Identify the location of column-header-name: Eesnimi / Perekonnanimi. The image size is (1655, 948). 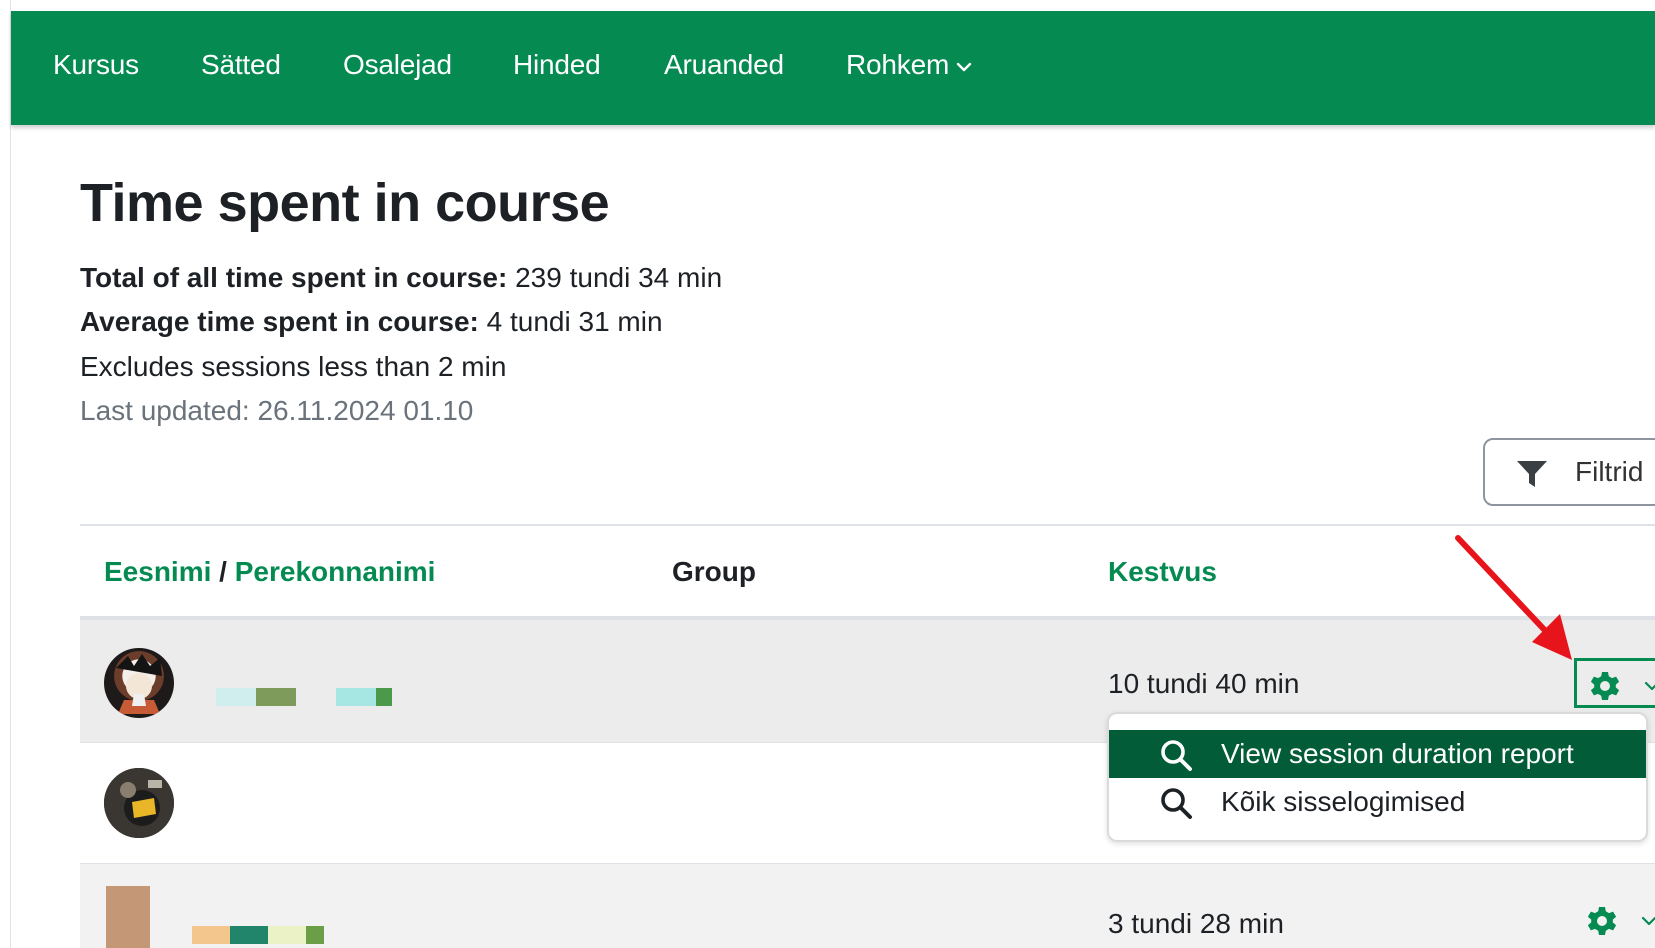
(269, 572).